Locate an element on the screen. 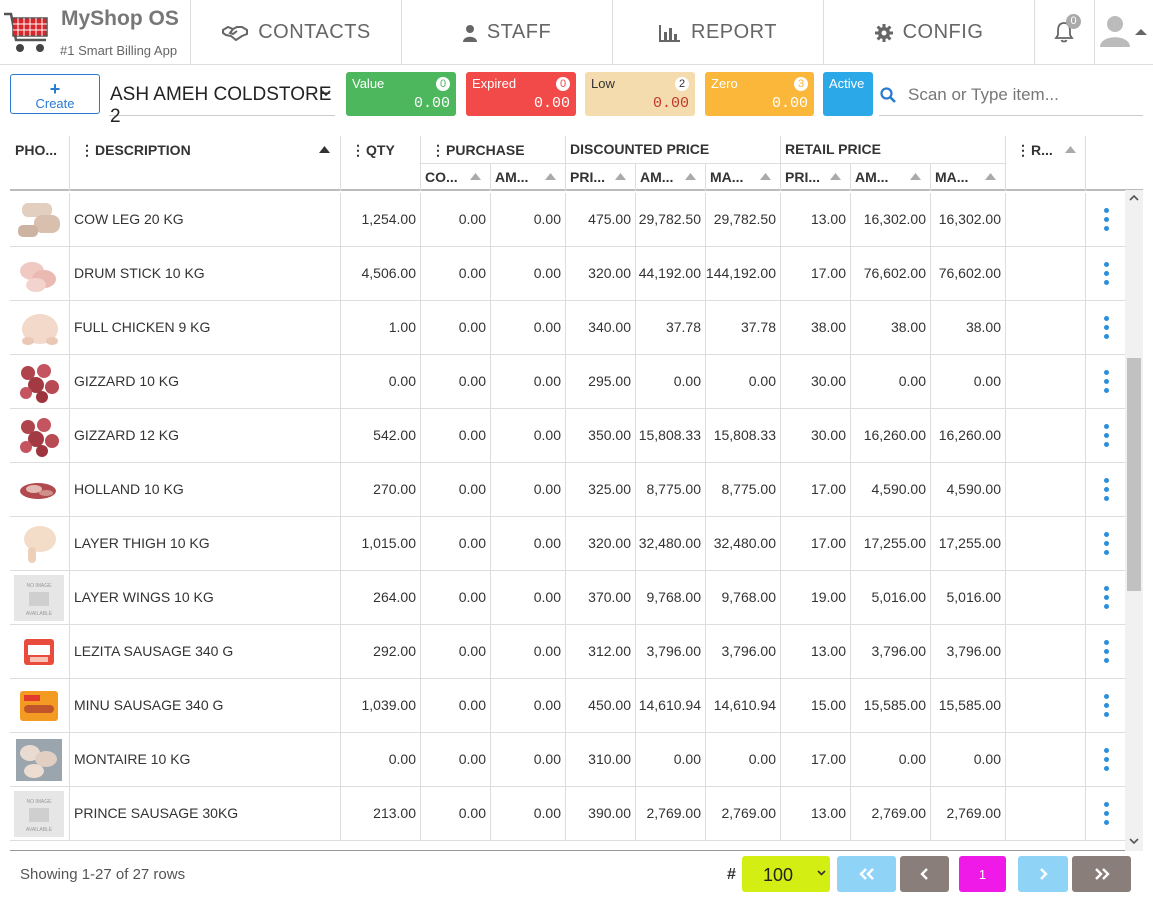 The width and height of the screenshot is (1153, 921). scrollbar-thumb is located at coordinates (1134, 474).